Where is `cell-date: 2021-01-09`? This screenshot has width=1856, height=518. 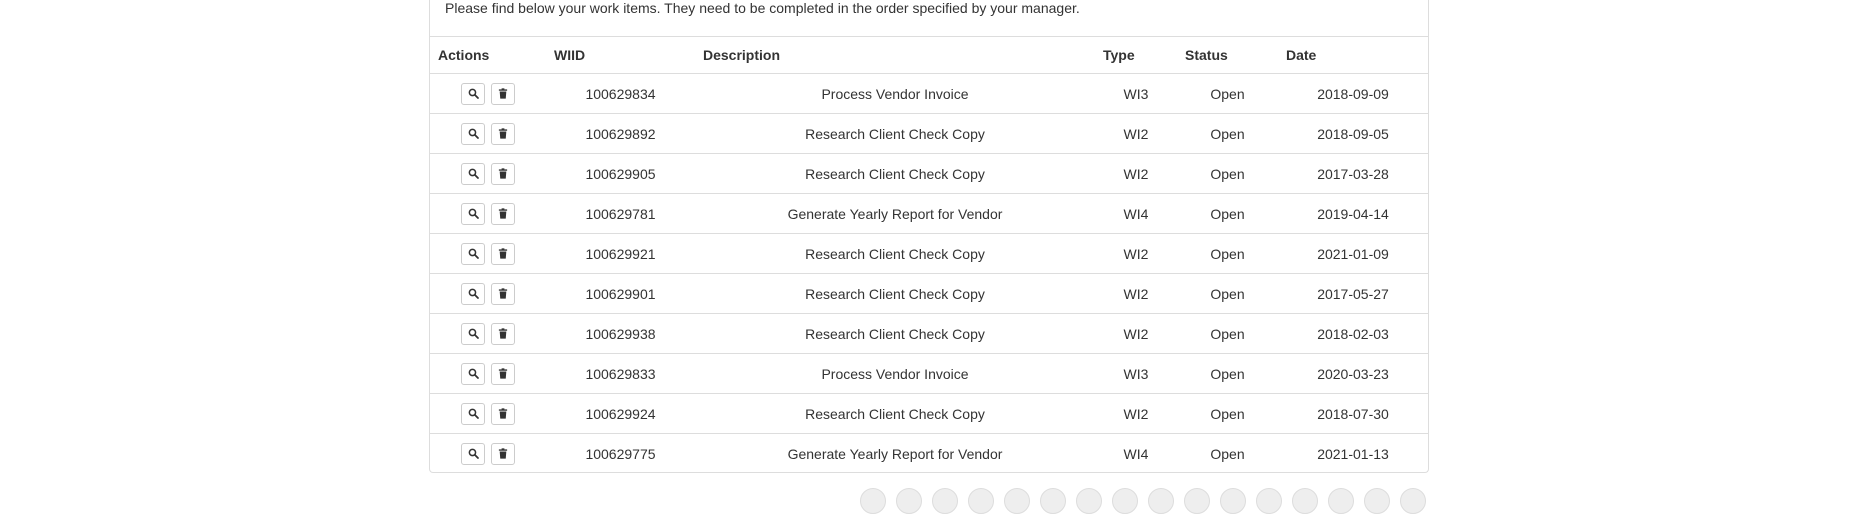
cell-date: 2021-01-09 is located at coordinates (1353, 253).